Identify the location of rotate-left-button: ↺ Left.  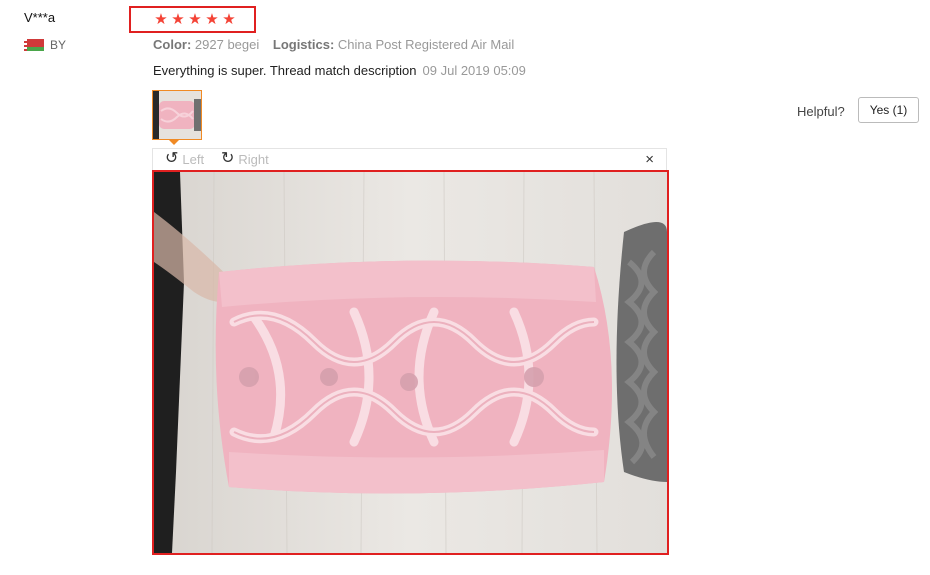
(184, 159).